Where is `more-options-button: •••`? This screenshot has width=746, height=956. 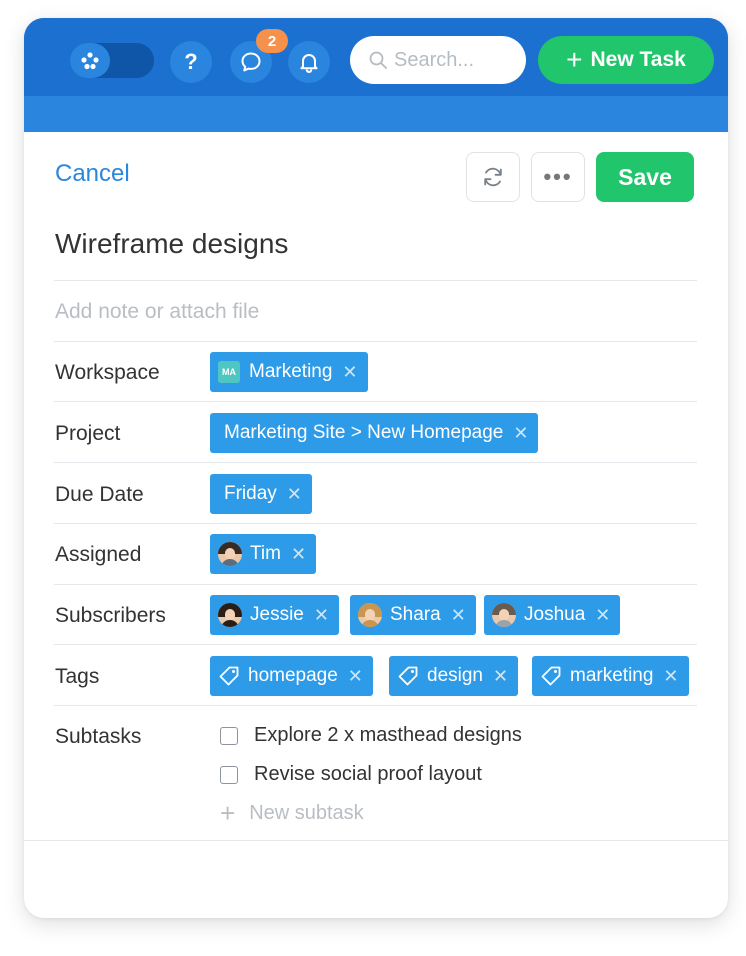 more-options-button: ••• is located at coordinates (558, 177).